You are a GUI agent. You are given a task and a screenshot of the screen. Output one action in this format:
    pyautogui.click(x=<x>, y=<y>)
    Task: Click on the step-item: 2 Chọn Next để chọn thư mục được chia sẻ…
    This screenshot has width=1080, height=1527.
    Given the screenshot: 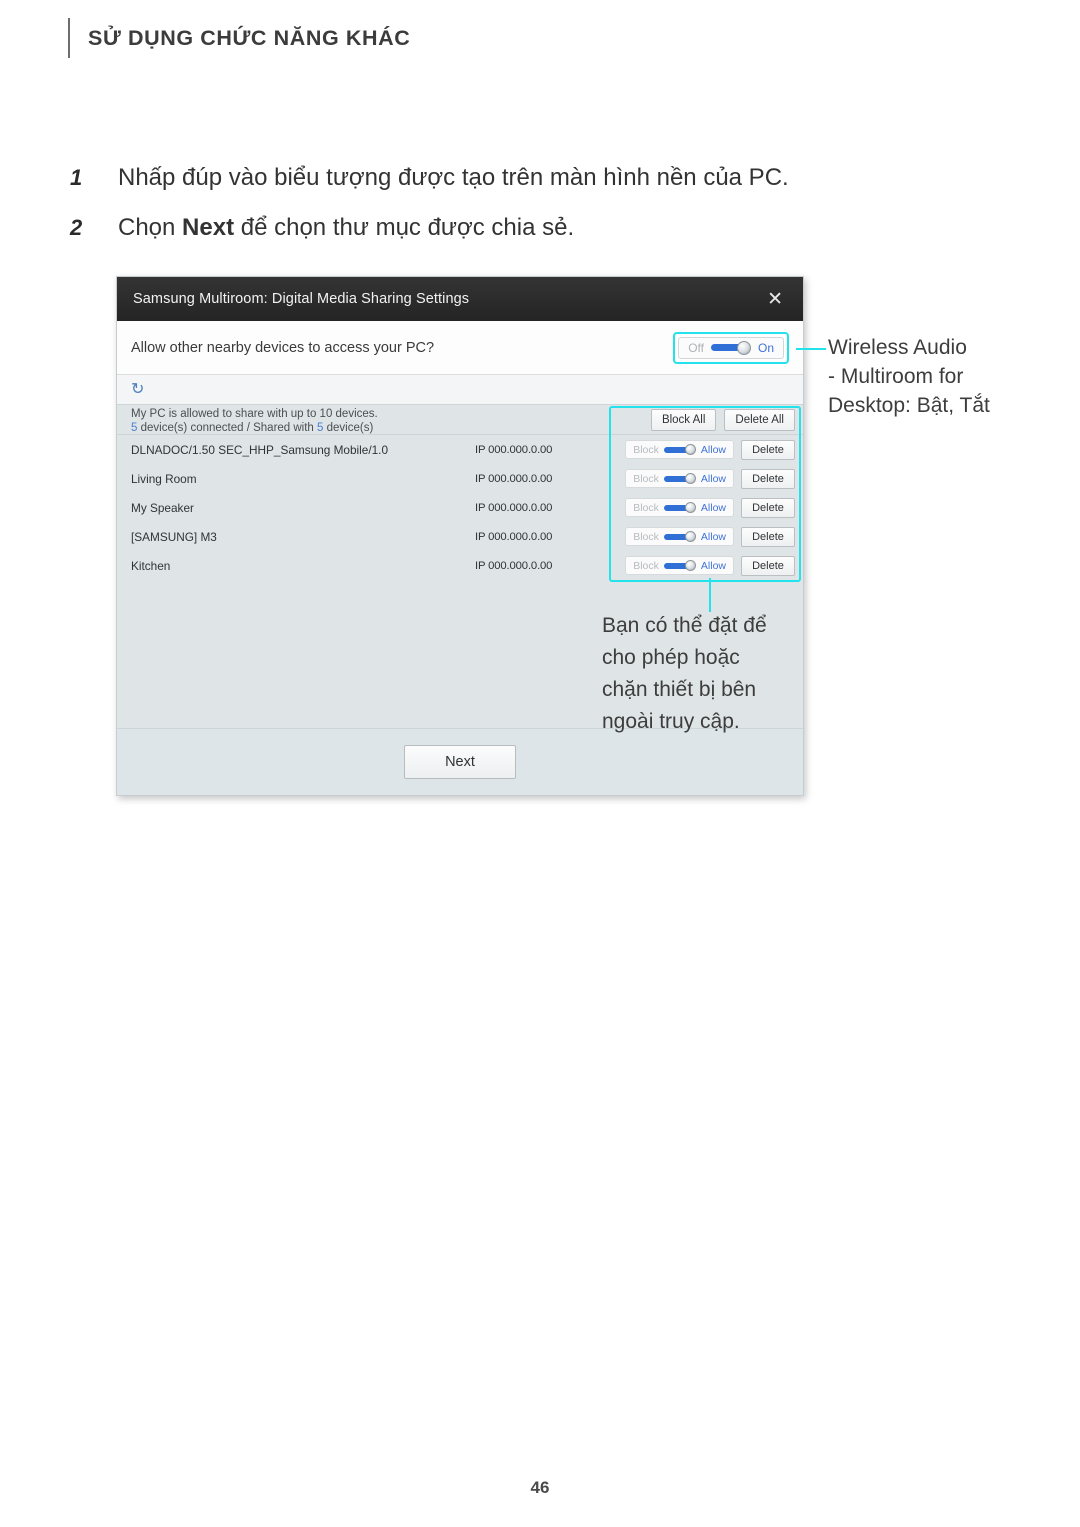 What is the action you would take?
    pyautogui.click(x=520, y=228)
    